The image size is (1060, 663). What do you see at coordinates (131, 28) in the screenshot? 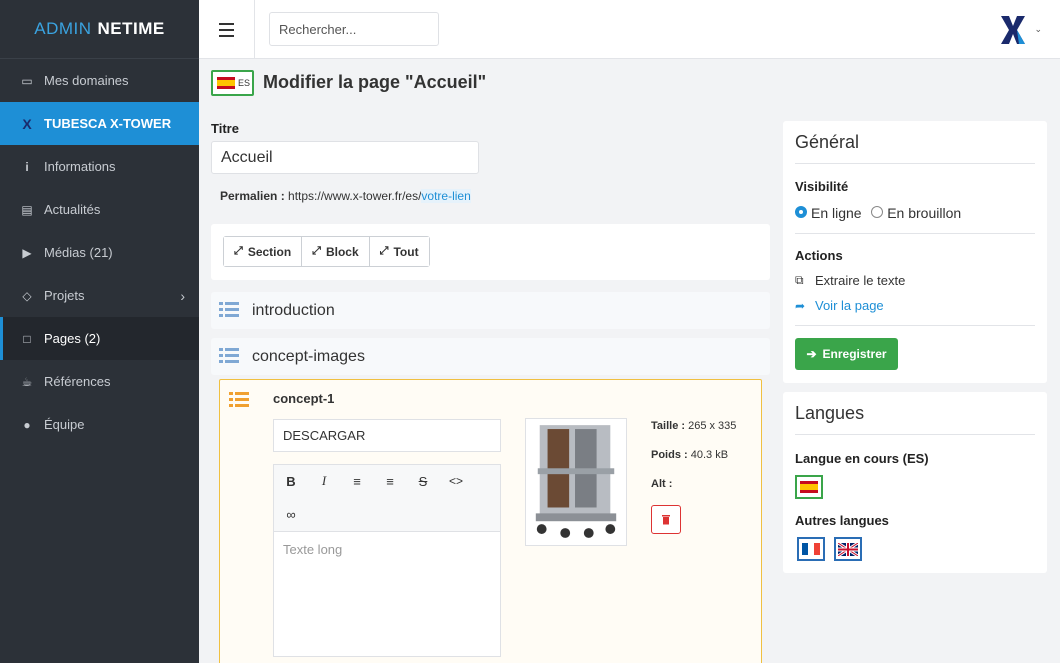
I see `brand-part2: NETIME` at bounding box center [131, 28].